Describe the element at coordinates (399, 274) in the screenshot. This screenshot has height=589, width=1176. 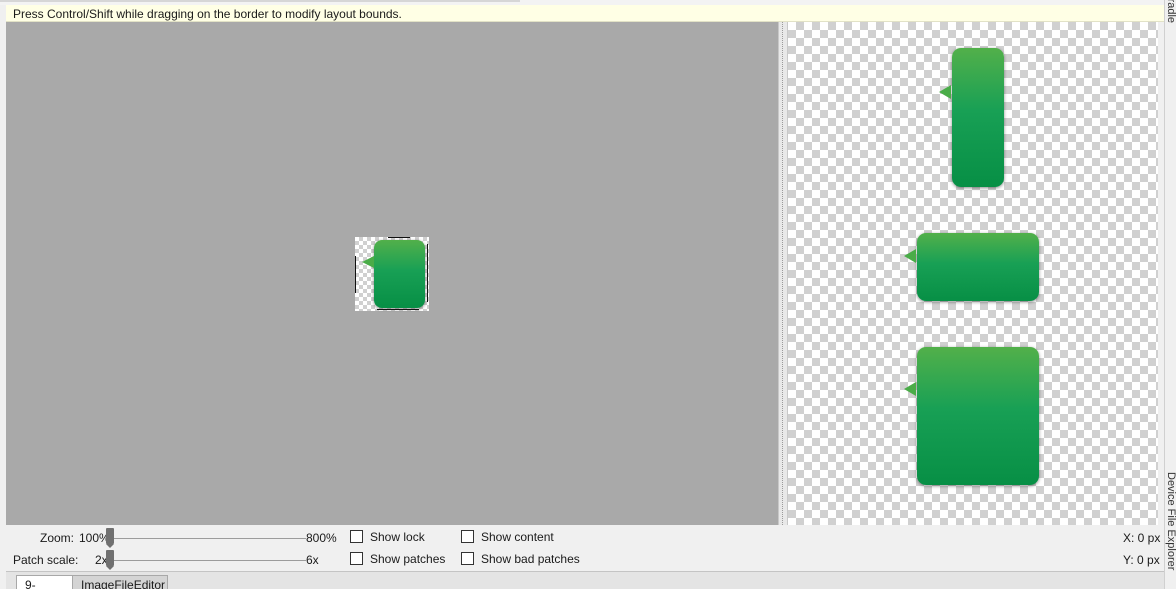
I see `source-bubble-body` at that location.